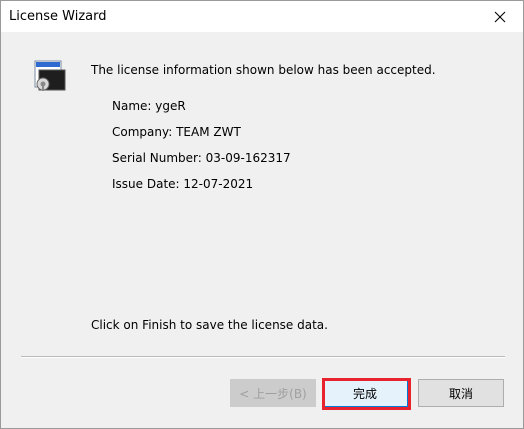 The height and width of the screenshot is (429, 524). What do you see at coordinates (149, 106) in the screenshot?
I see `license-name: Name: ygeR` at bounding box center [149, 106].